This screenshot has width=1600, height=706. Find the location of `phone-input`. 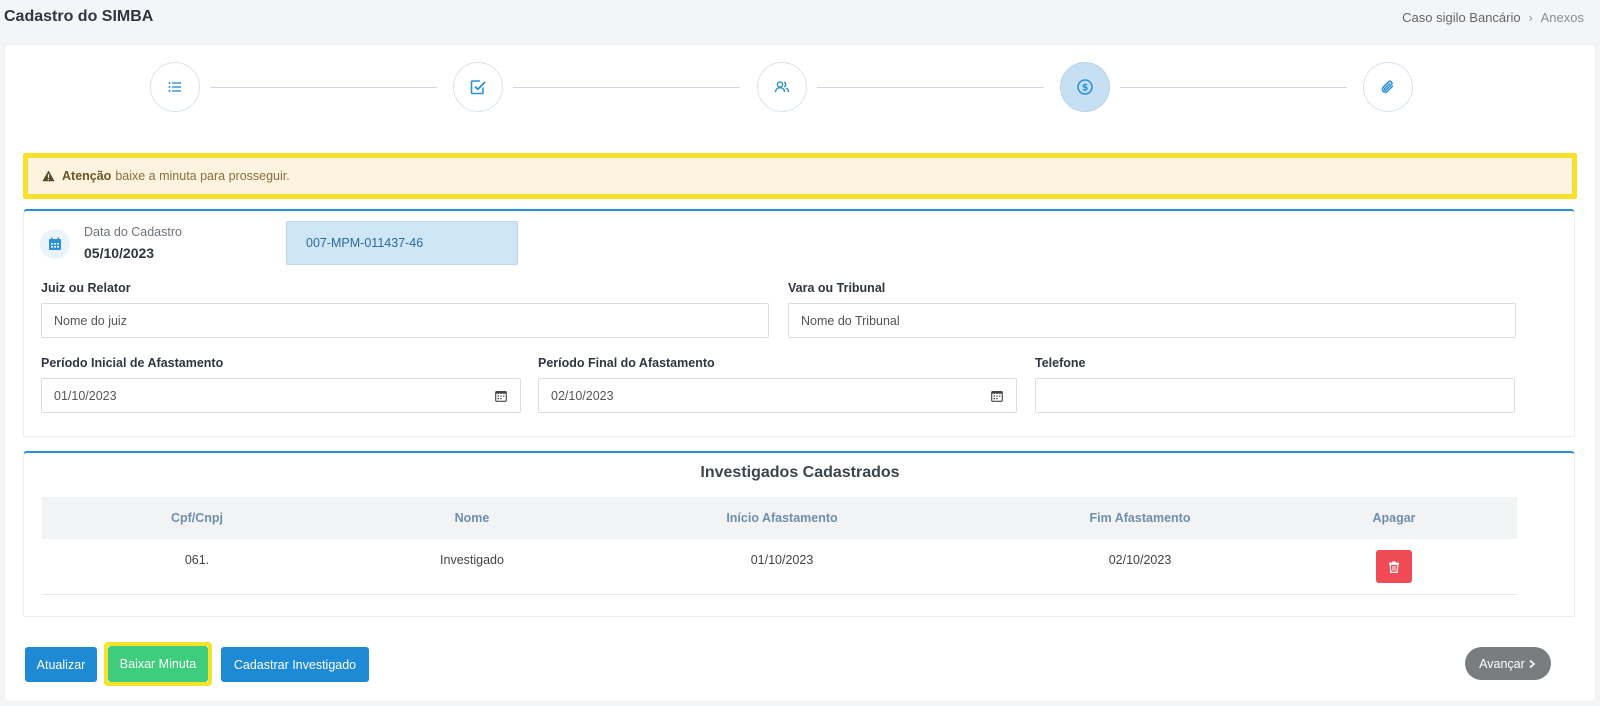

phone-input is located at coordinates (1275, 395).